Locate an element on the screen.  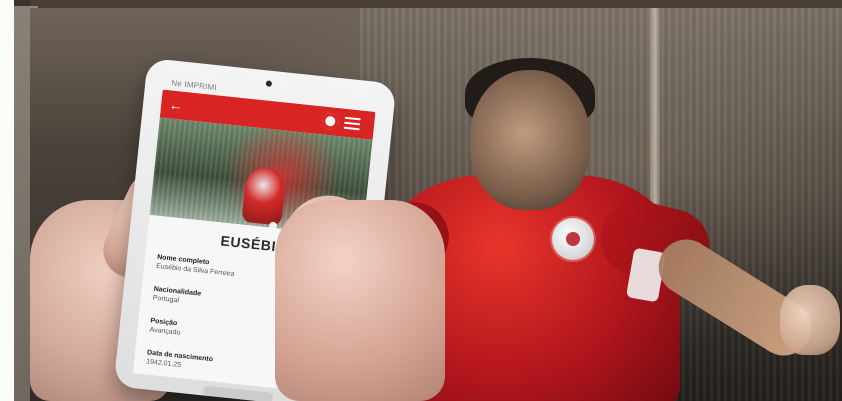
hamburger-menu-icon is located at coordinates (352, 123).